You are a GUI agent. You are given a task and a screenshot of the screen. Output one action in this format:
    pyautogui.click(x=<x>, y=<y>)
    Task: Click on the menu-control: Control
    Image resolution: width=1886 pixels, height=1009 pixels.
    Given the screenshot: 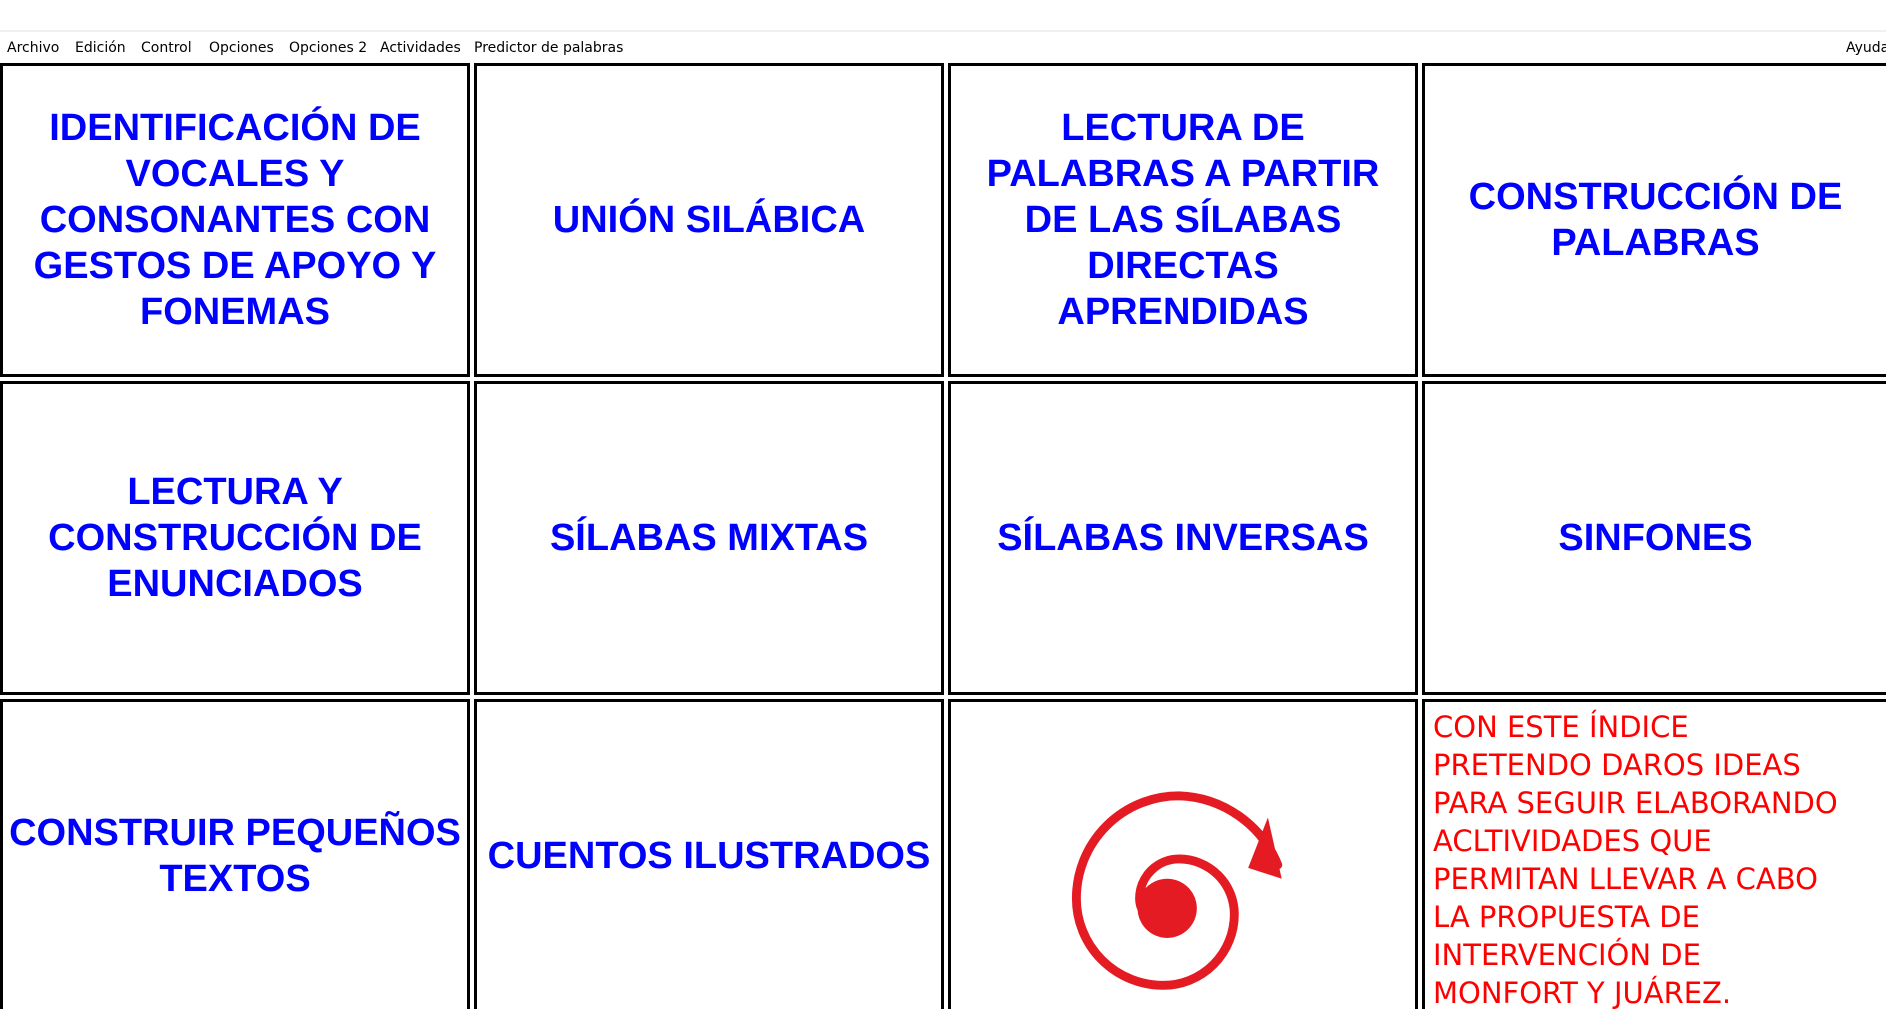 What is the action you would take?
    pyautogui.click(x=166, y=48)
    